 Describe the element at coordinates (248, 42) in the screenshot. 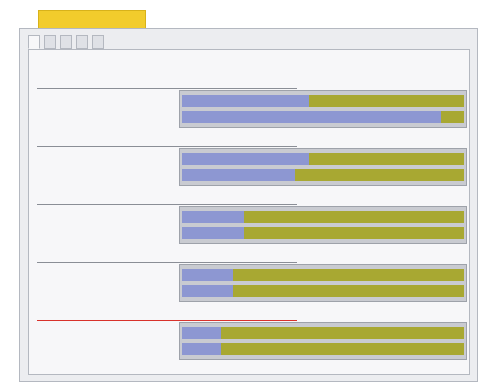

I see `tab-bar` at that location.